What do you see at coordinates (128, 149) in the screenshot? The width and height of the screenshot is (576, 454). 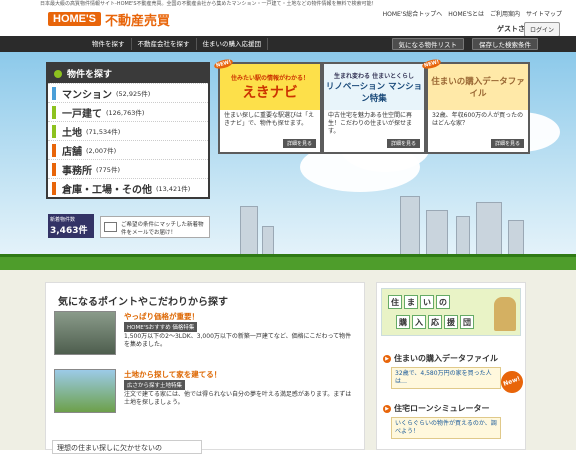 I see `menu-item-store: 店舗 (2,007件)` at bounding box center [128, 149].